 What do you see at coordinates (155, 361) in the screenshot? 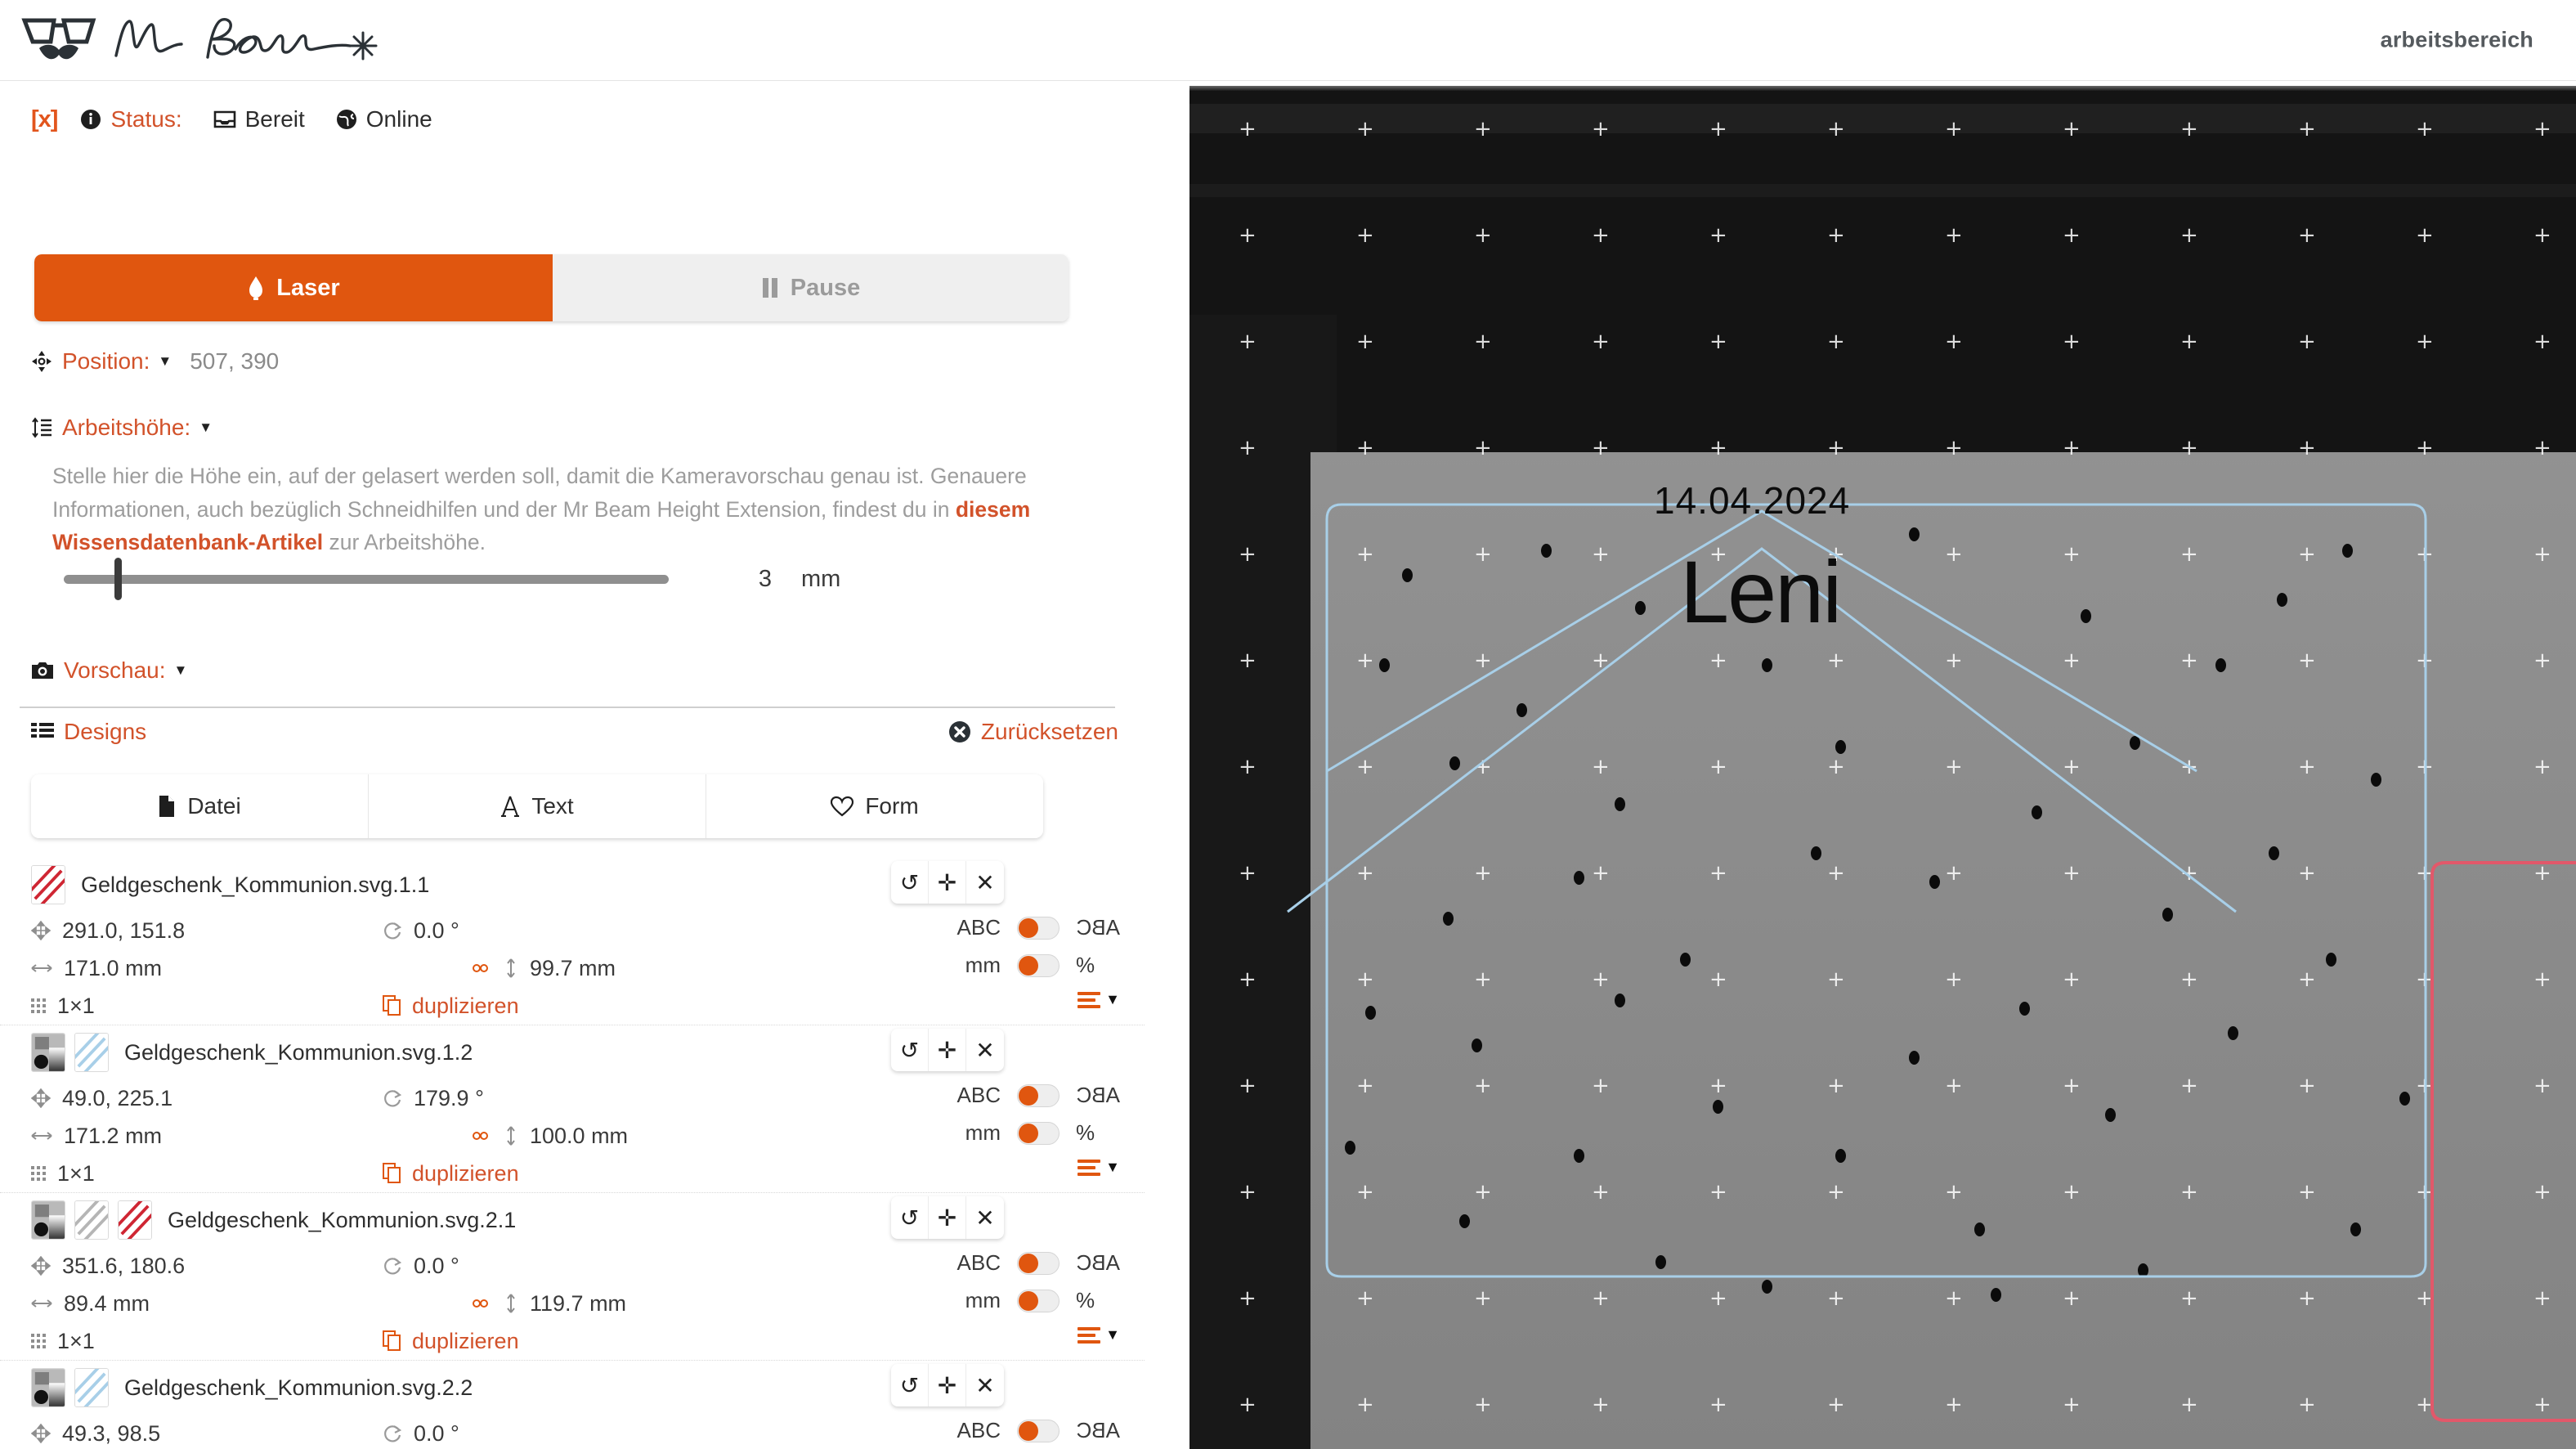
I see `position-row: Position: ▼ 507, 390` at bounding box center [155, 361].